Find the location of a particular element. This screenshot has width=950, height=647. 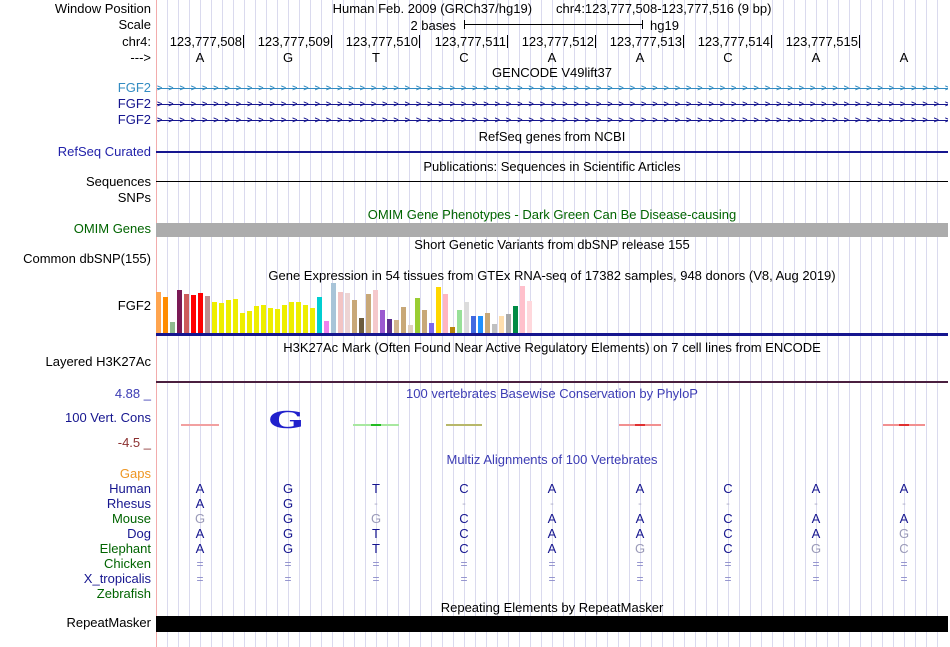

sequences-feature-line is located at coordinates (552, 181).